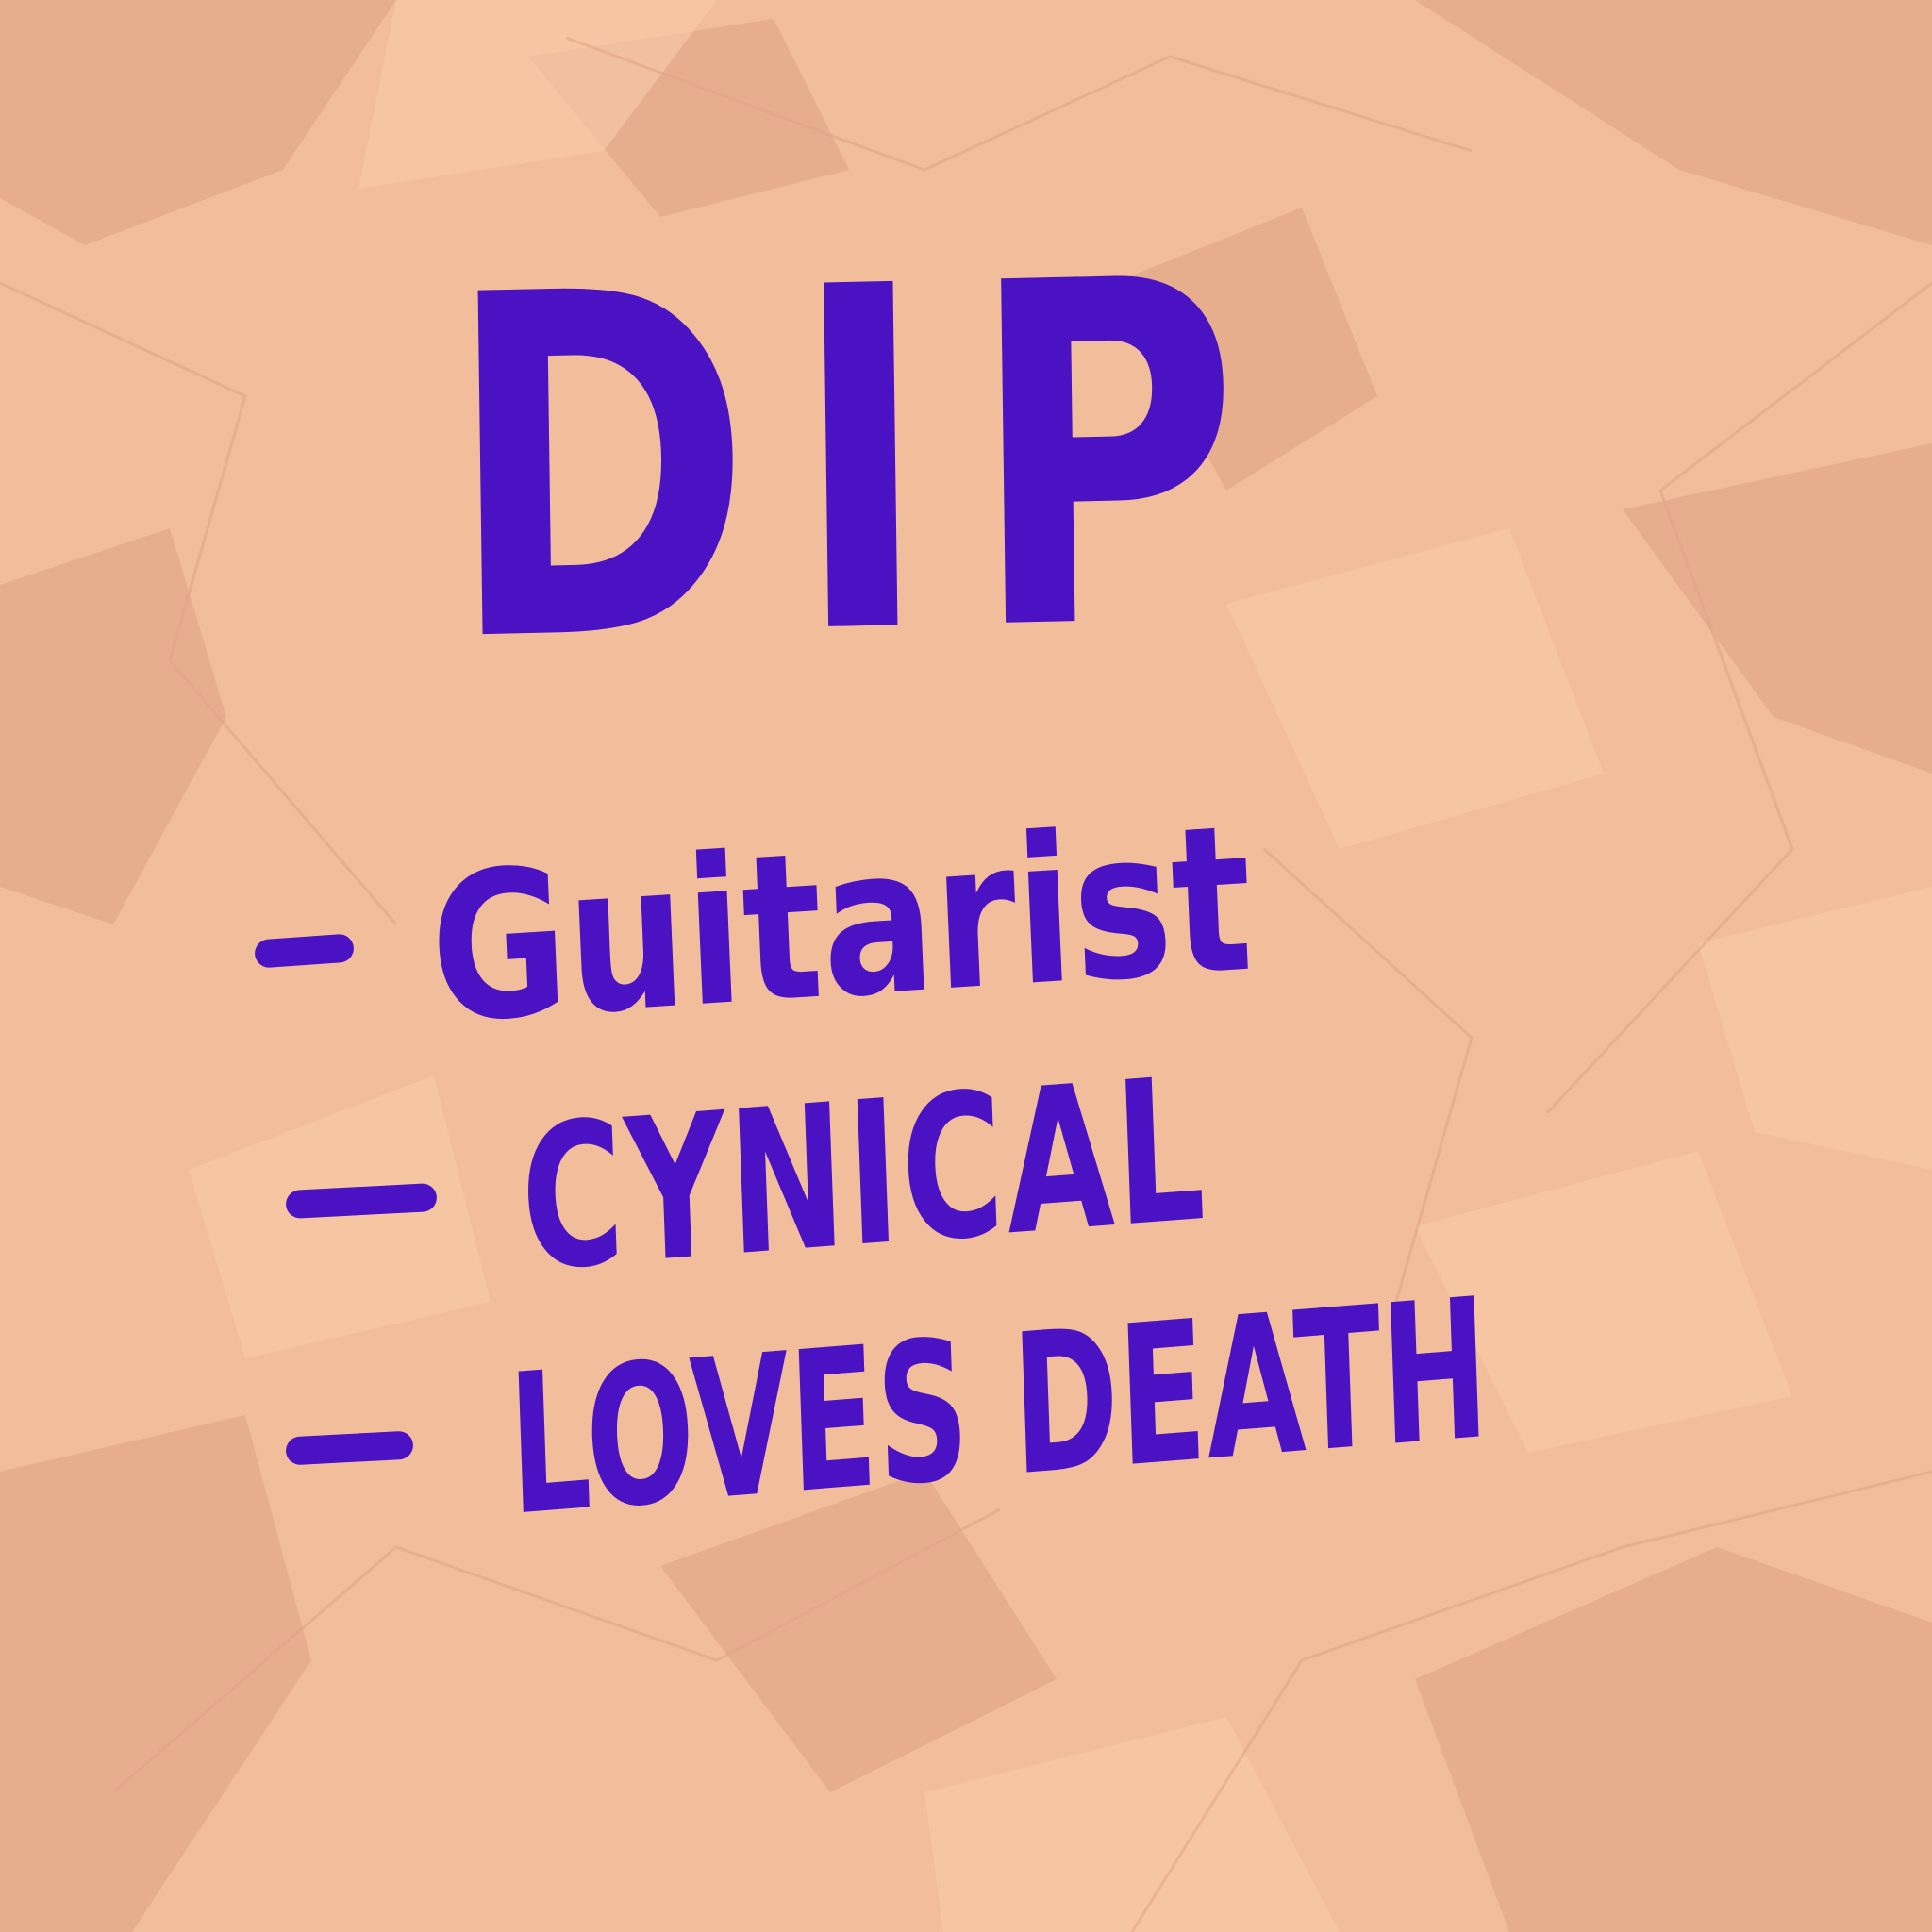 The width and height of the screenshot is (1932, 1932). I want to click on list-item-loves-death: LOVES DEATH, so click(1108, 1408).